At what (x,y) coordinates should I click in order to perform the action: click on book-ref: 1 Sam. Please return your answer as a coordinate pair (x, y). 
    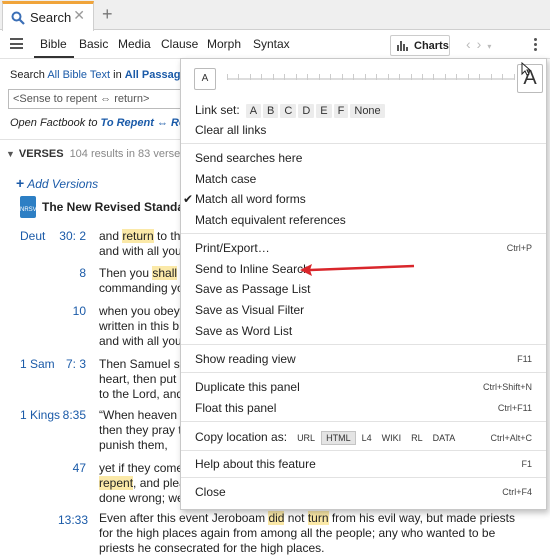
    Looking at the image, I should click on (37, 364).